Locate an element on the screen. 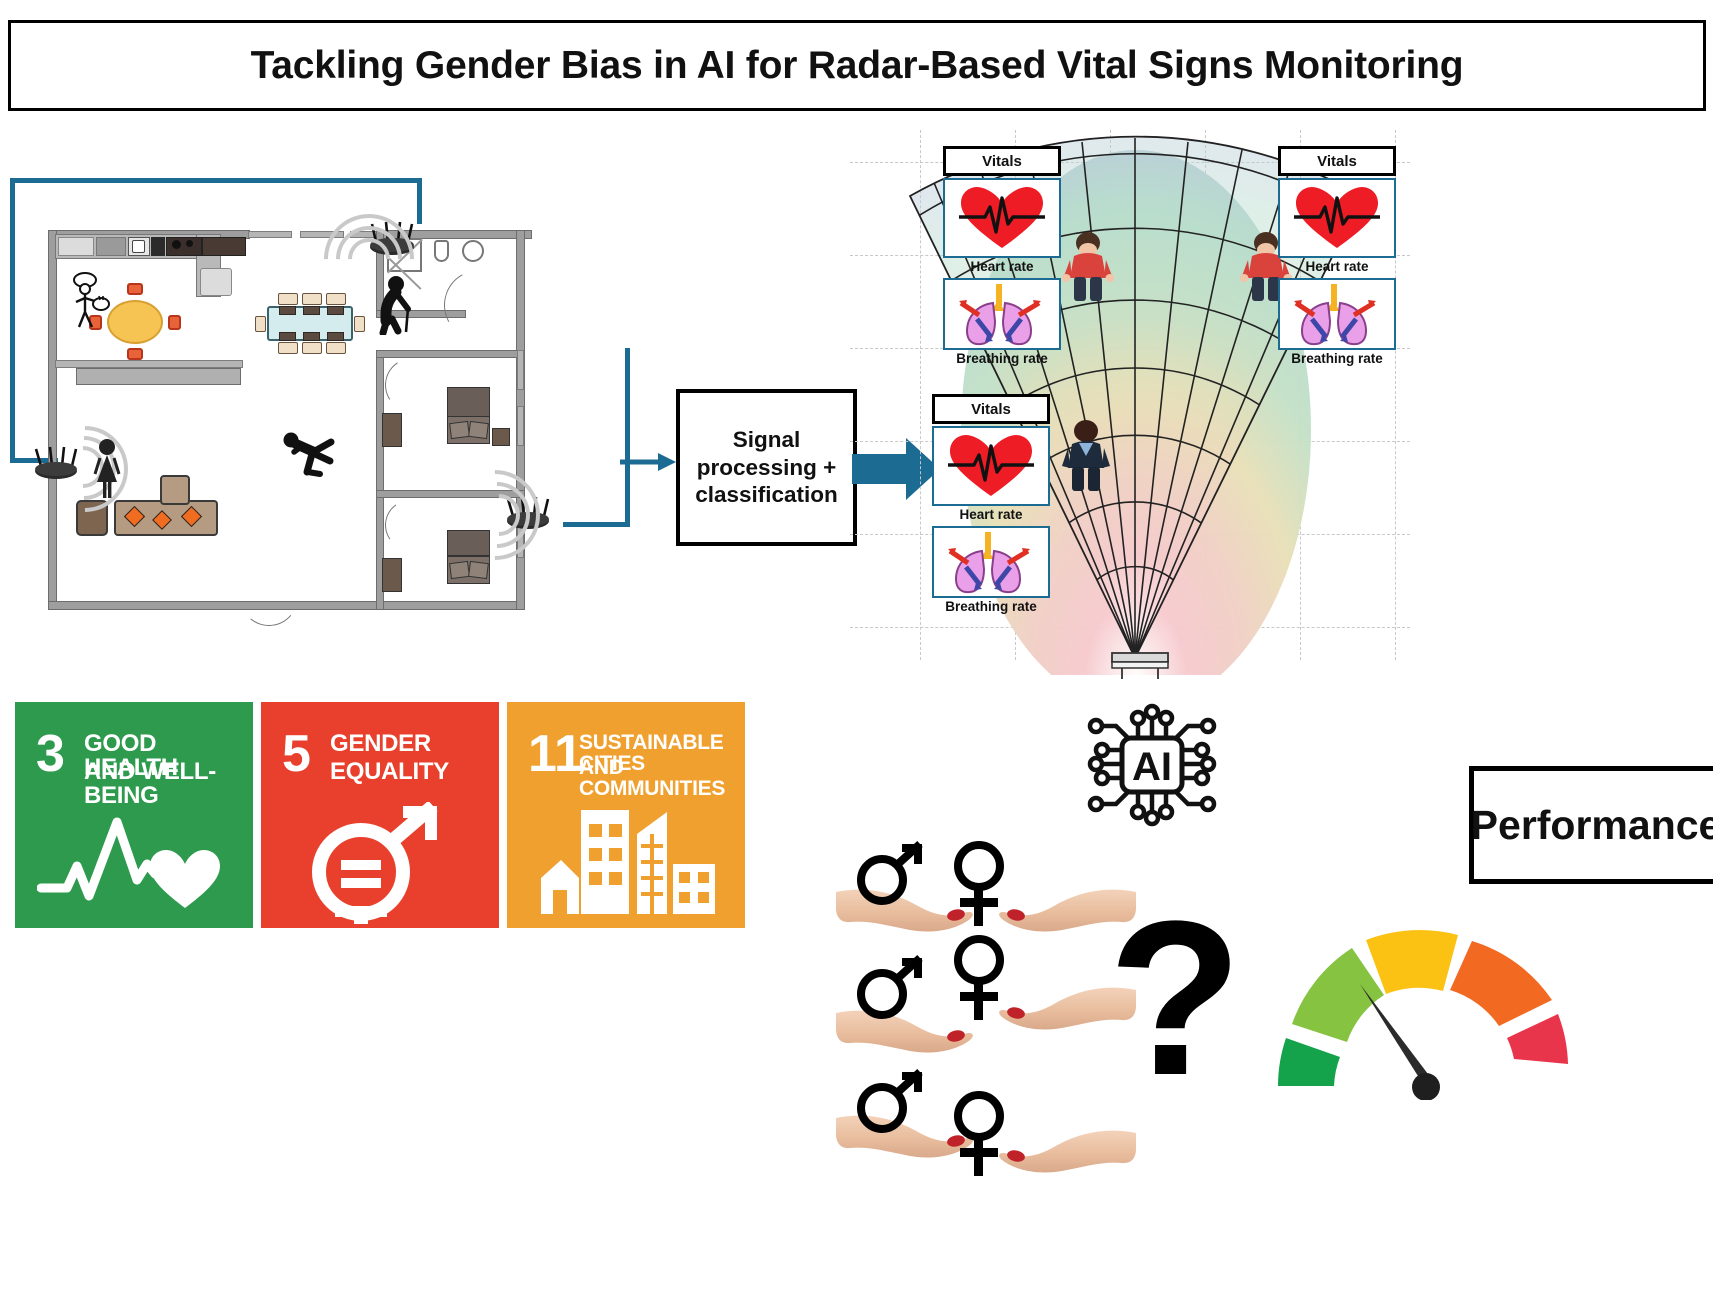  bed2-pillow-l is located at coordinates (459, 570).